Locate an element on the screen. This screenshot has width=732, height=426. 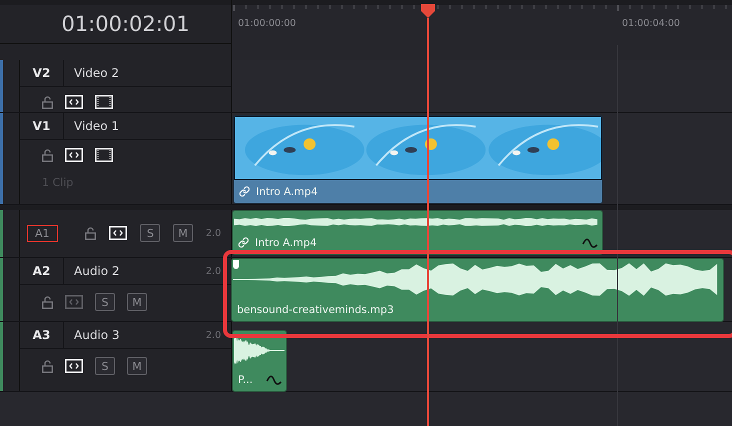
ruler-label: 01:00:00:00 is located at coordinates (267, 23).